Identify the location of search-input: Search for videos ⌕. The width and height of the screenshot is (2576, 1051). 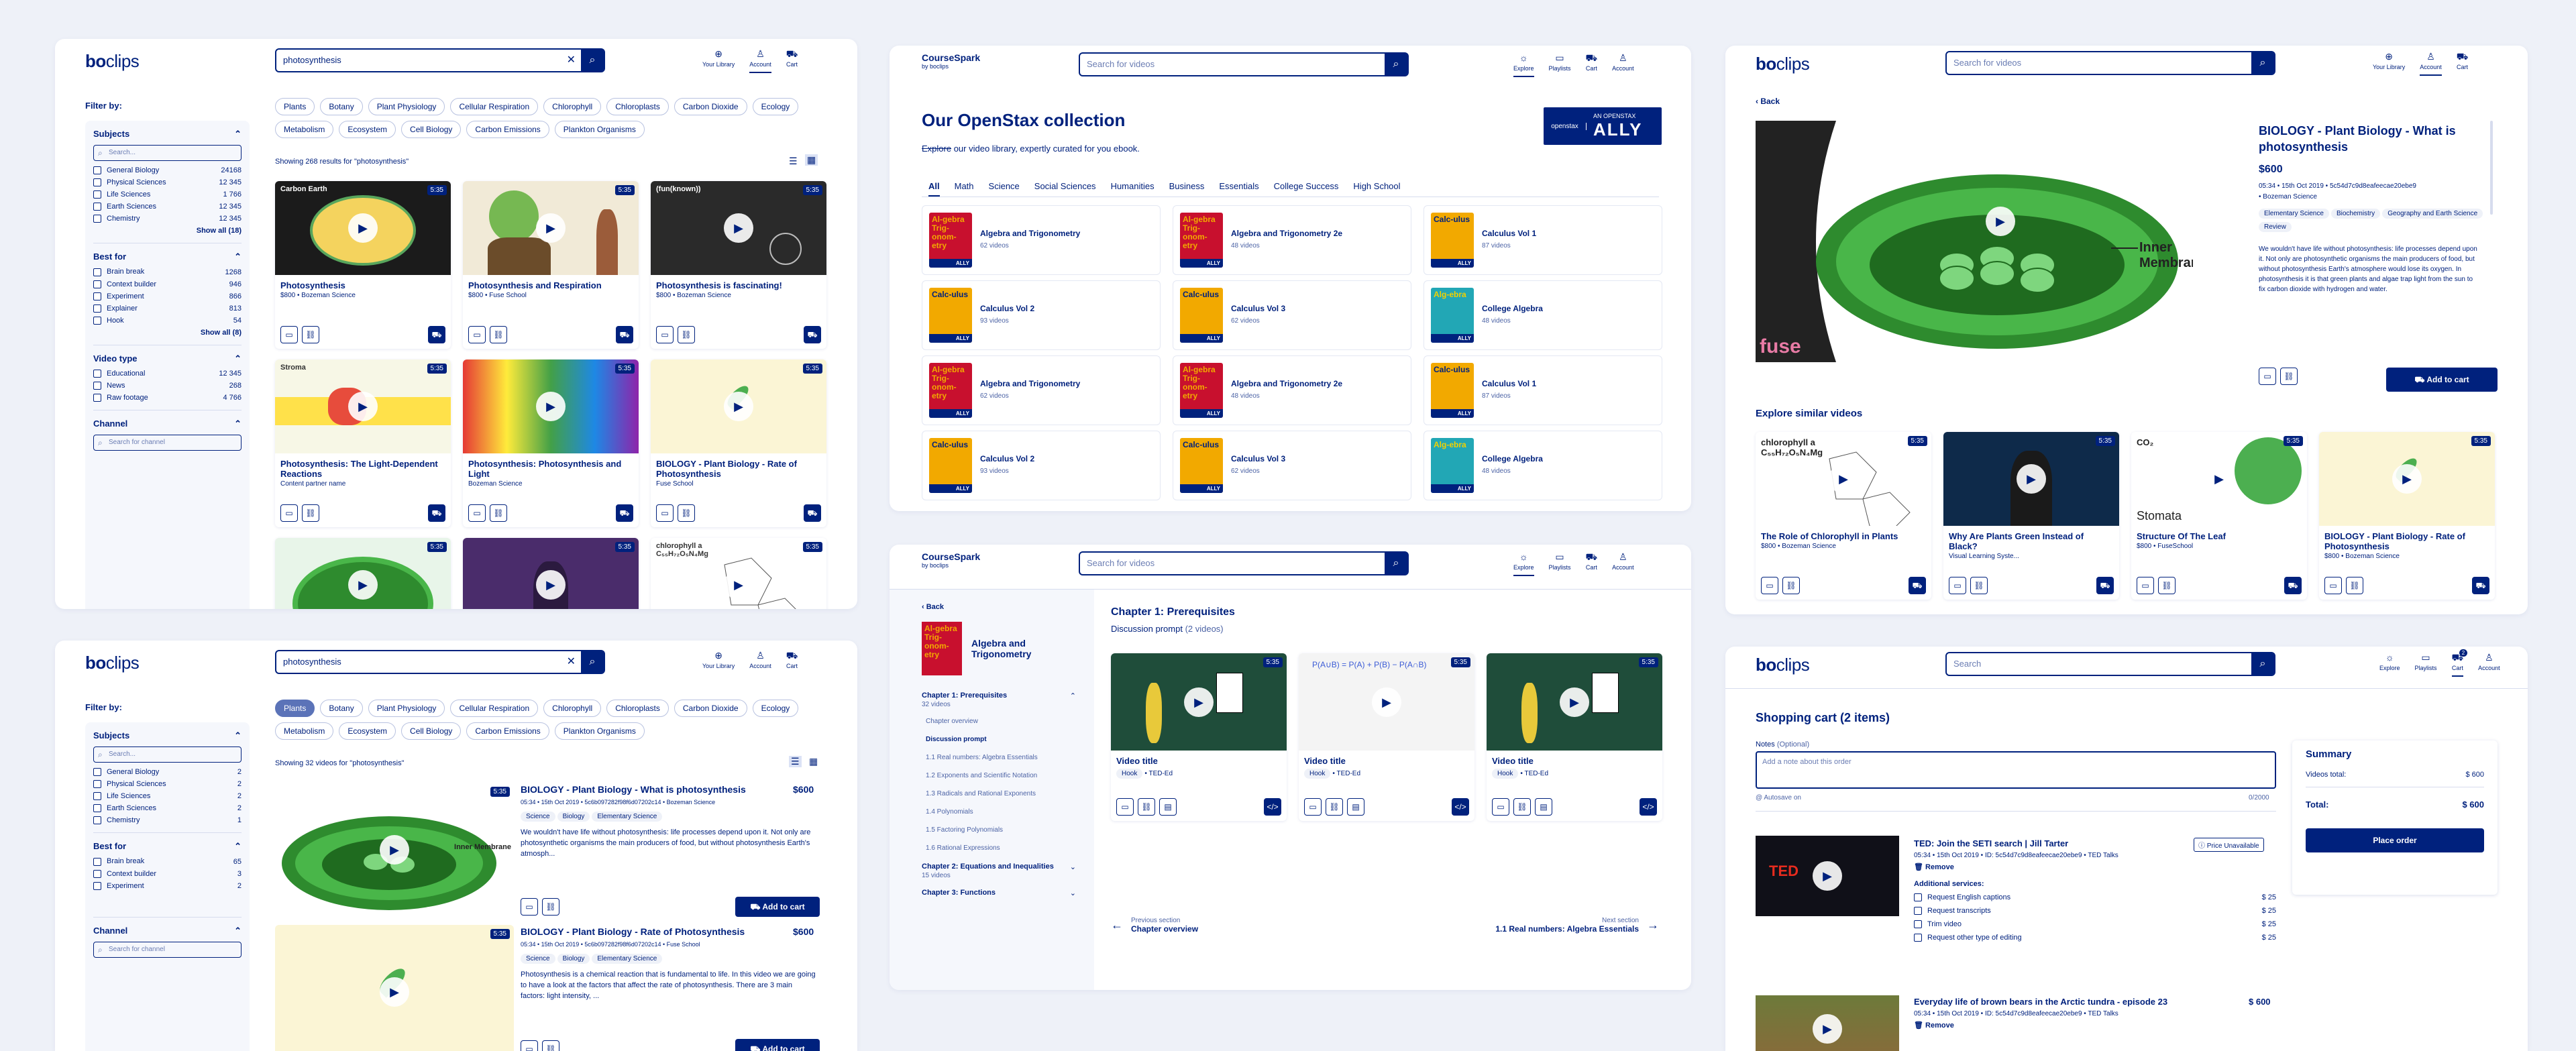
(1244, 64).